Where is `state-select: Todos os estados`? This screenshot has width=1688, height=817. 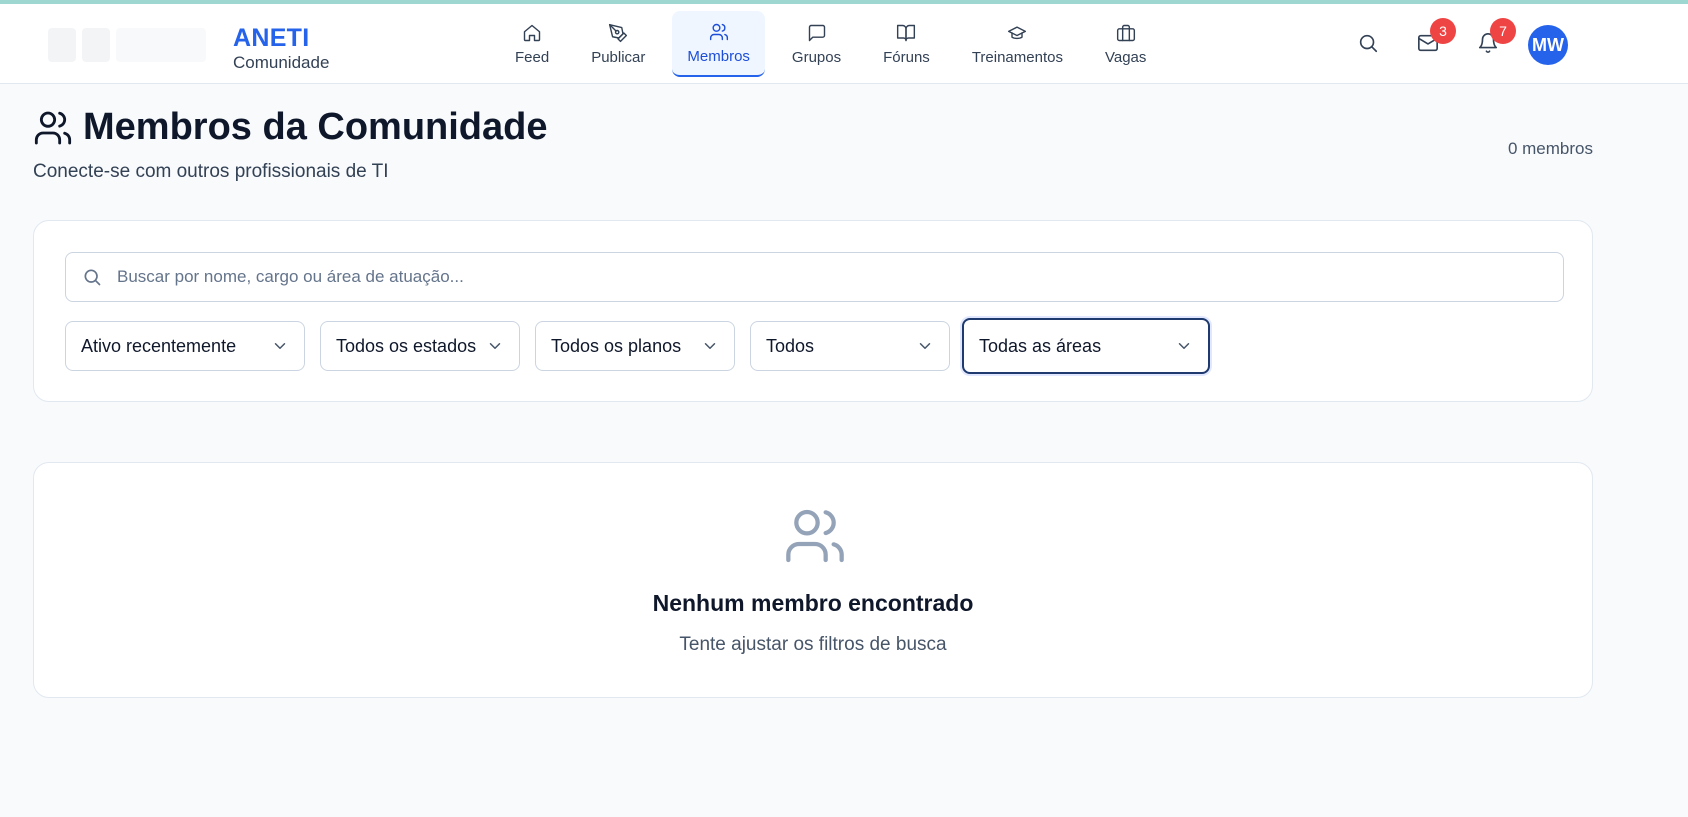 state-select: Todos os estados is located at coordinates (420, 346).